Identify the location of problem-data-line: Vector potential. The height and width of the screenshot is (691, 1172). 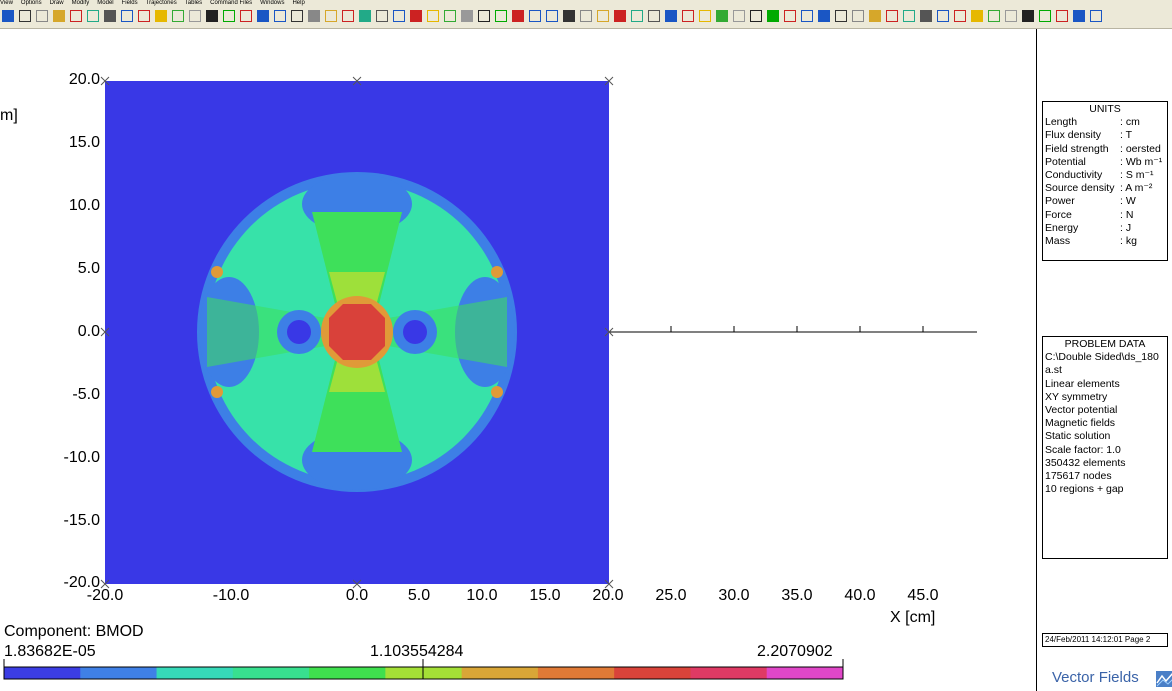
(1081, 410).